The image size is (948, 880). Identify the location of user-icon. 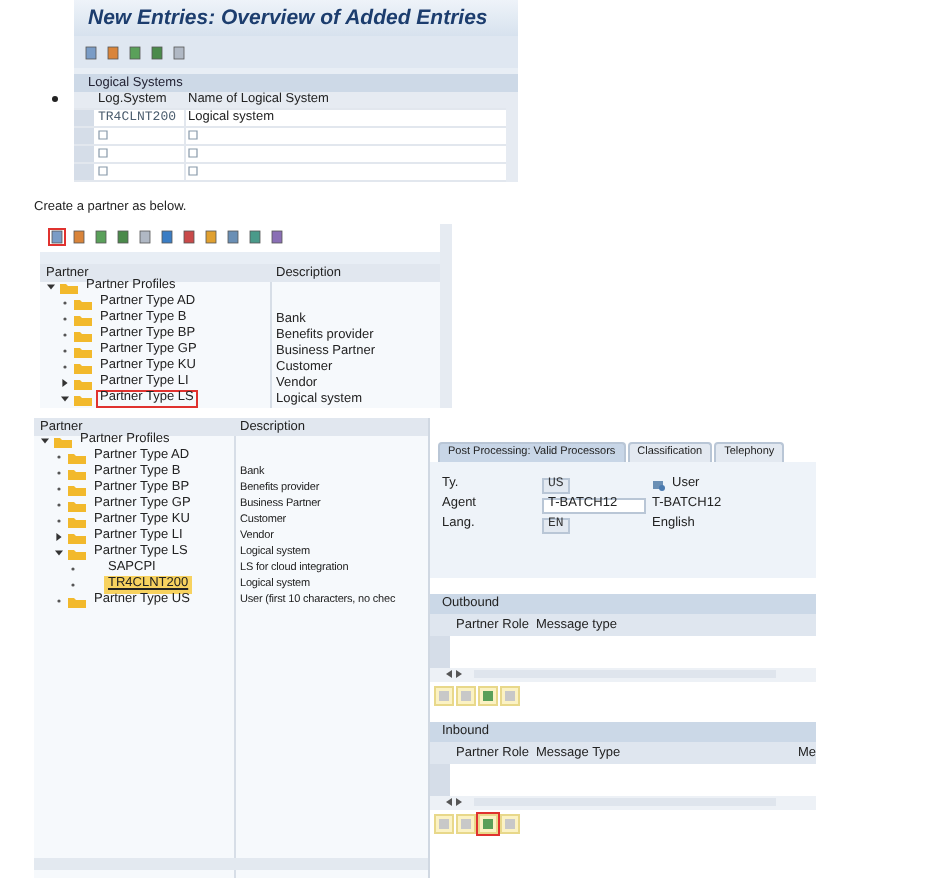
(659, 485).